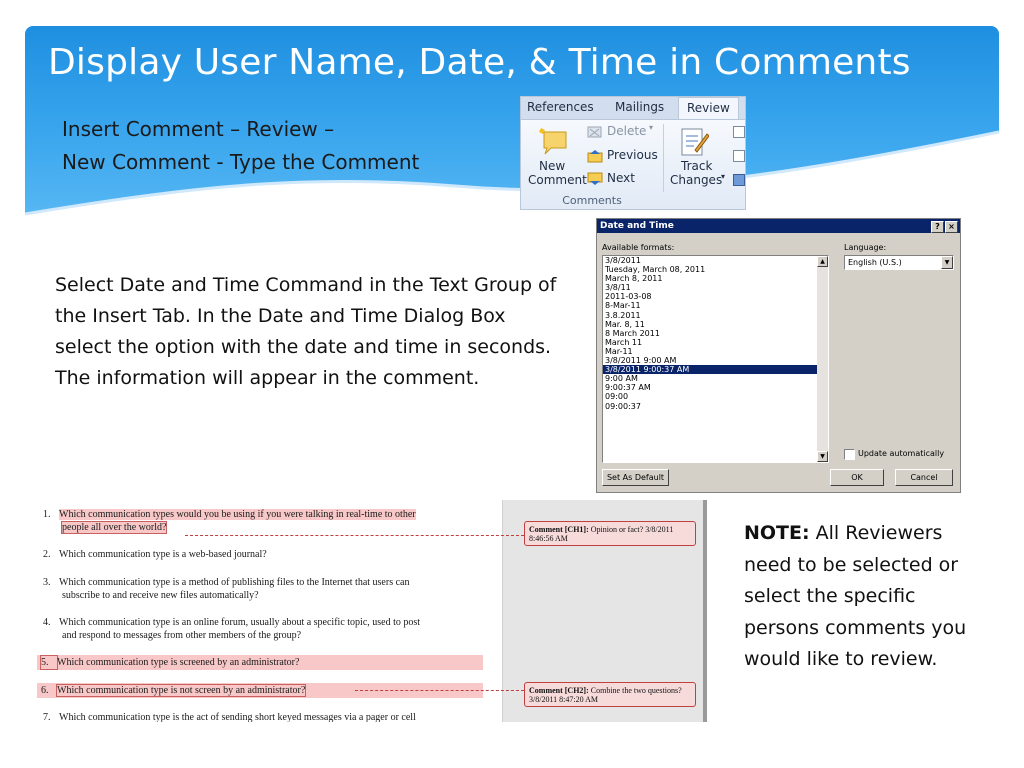 Image resolution: width=1024 pixels, height=768 pixels. Describe the element at coordinates (778, 226) in the screenshot. I see `dialog-title-bar: Date and Time ? ×` at that location.